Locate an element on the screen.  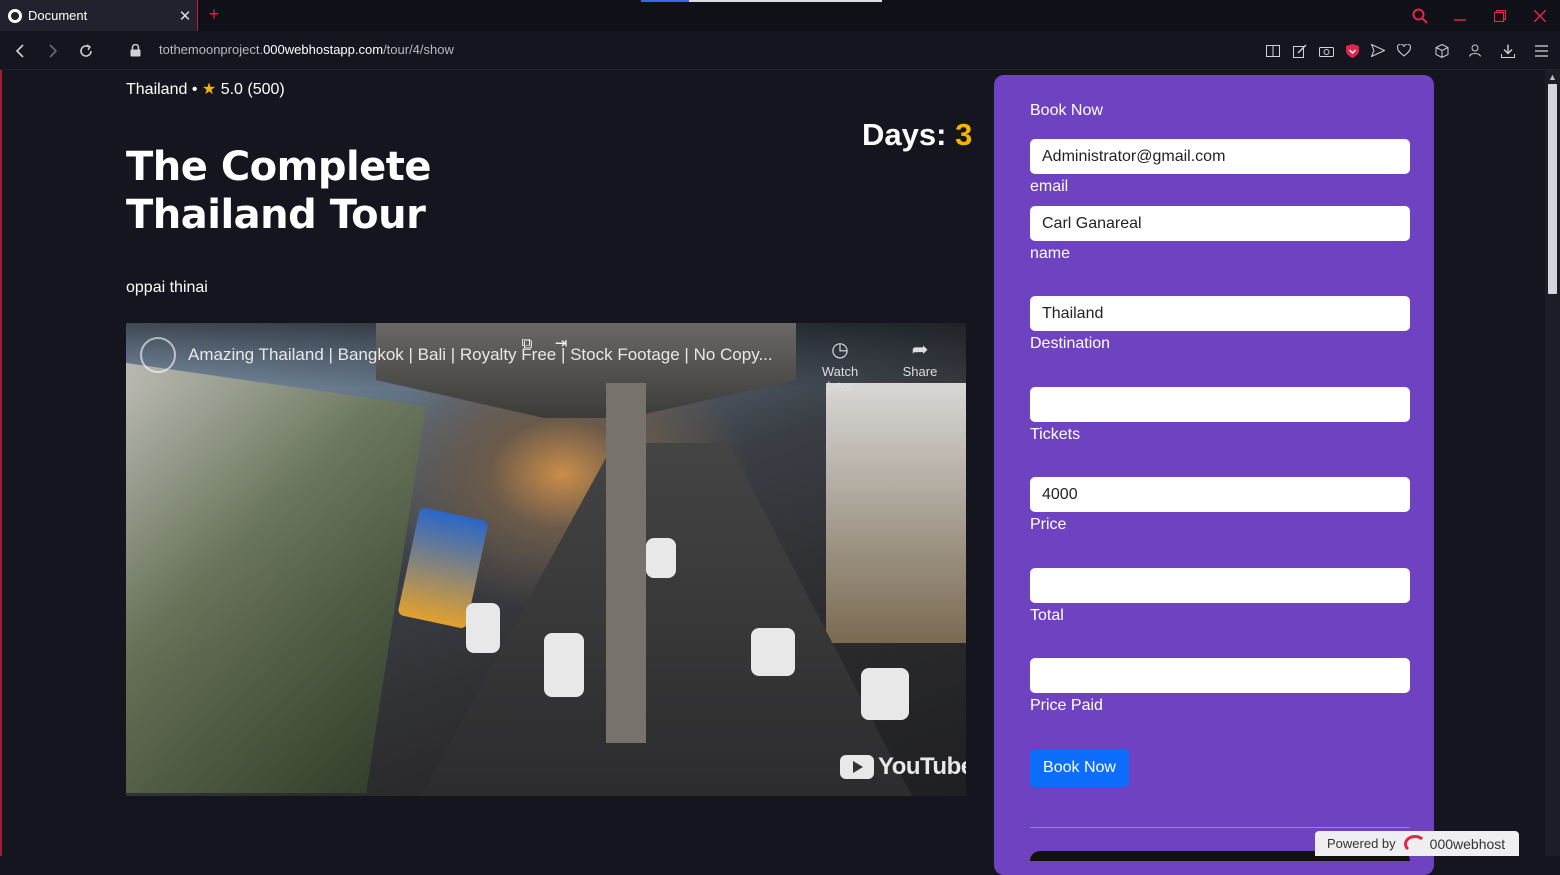
new-tab-button: + is located at coordinates (214, 15).